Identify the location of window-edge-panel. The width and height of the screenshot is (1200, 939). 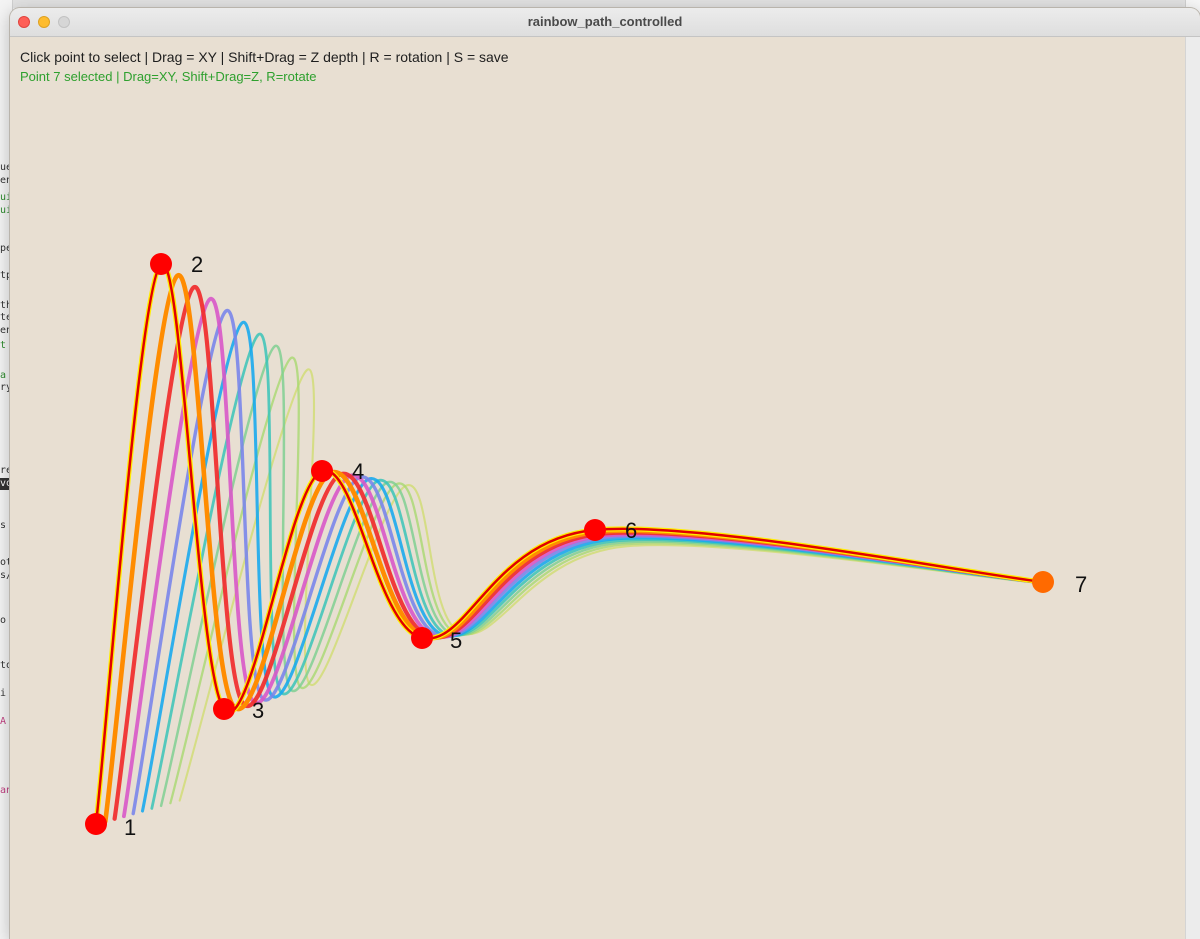
(1192, 488).